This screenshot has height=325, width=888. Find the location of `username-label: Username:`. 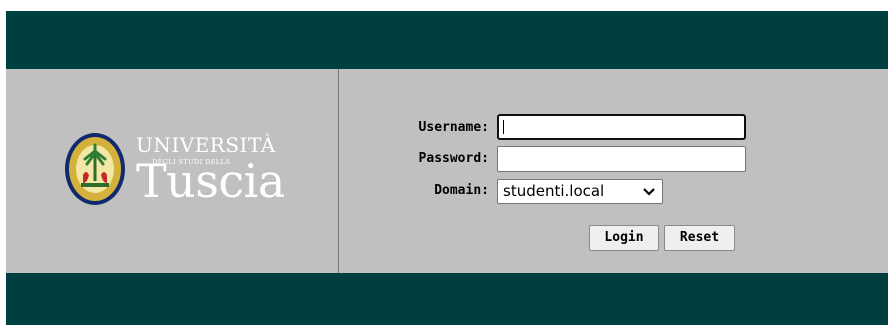

username-label: Username: is located at coordinates (453, 127).